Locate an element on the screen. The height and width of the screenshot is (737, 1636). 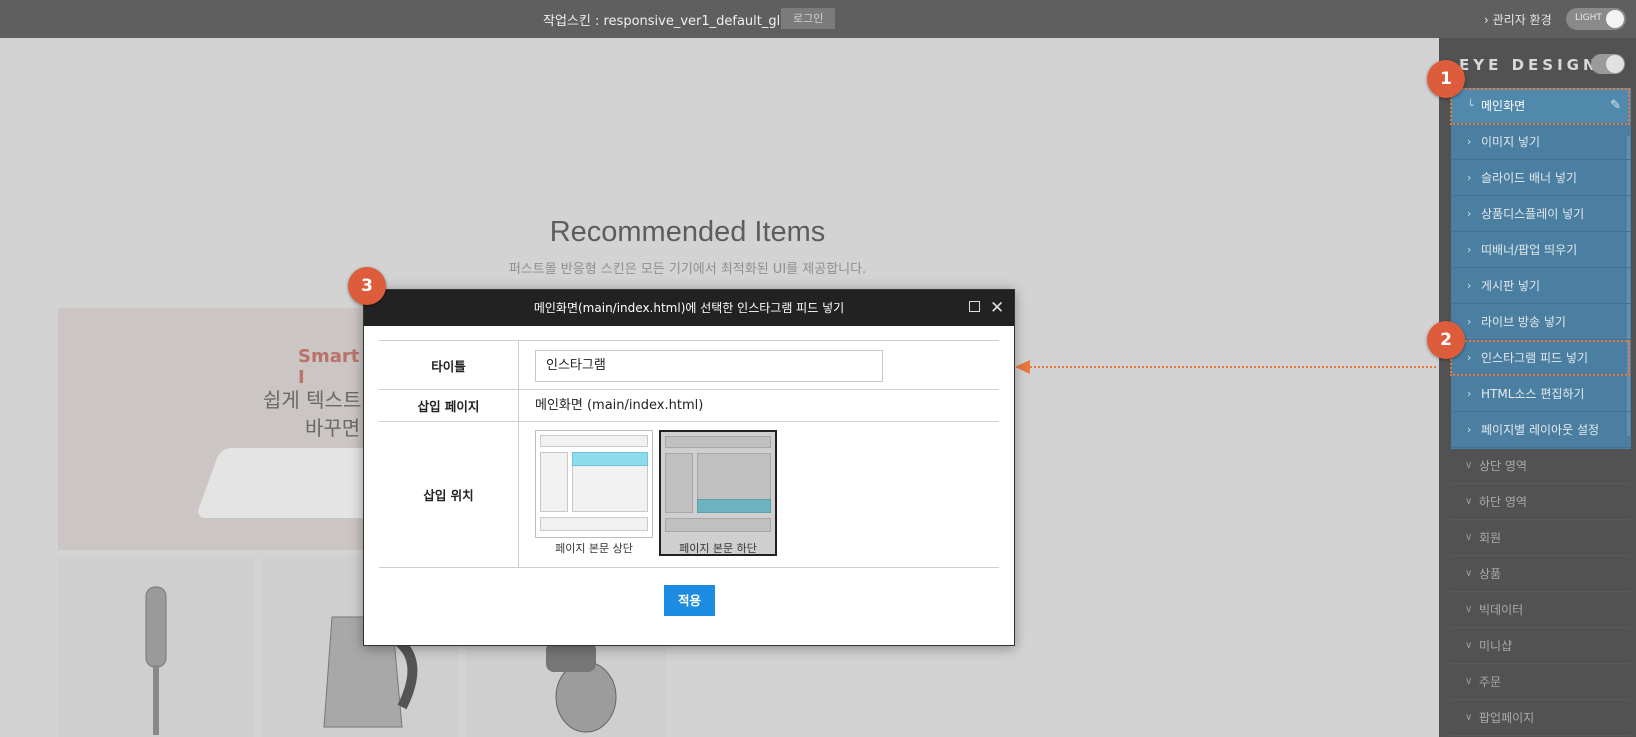
section-label: 빅데이터 is located at coordinates (1501, 610).